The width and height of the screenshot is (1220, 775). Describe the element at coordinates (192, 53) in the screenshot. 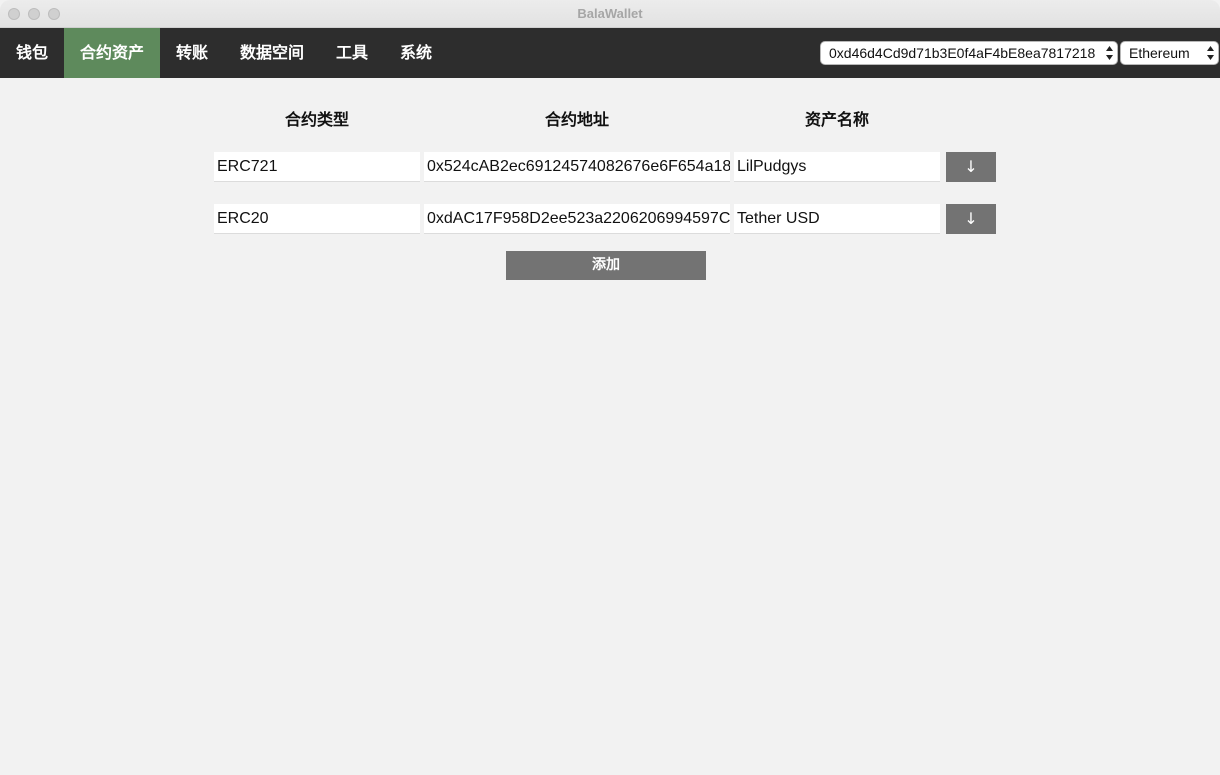

I see `nav-item-transfer: 转账` at that location.